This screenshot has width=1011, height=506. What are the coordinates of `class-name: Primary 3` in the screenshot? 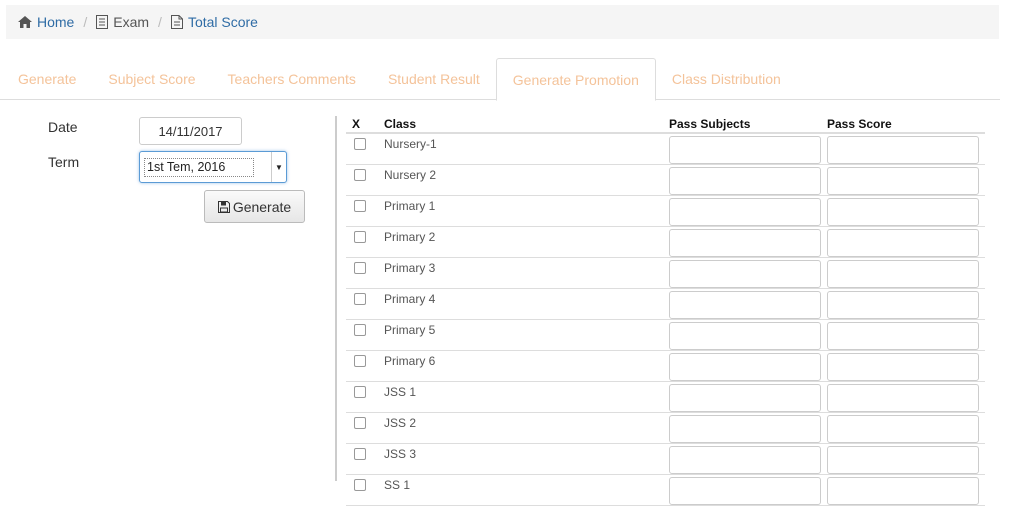 It's located at (410, 268).